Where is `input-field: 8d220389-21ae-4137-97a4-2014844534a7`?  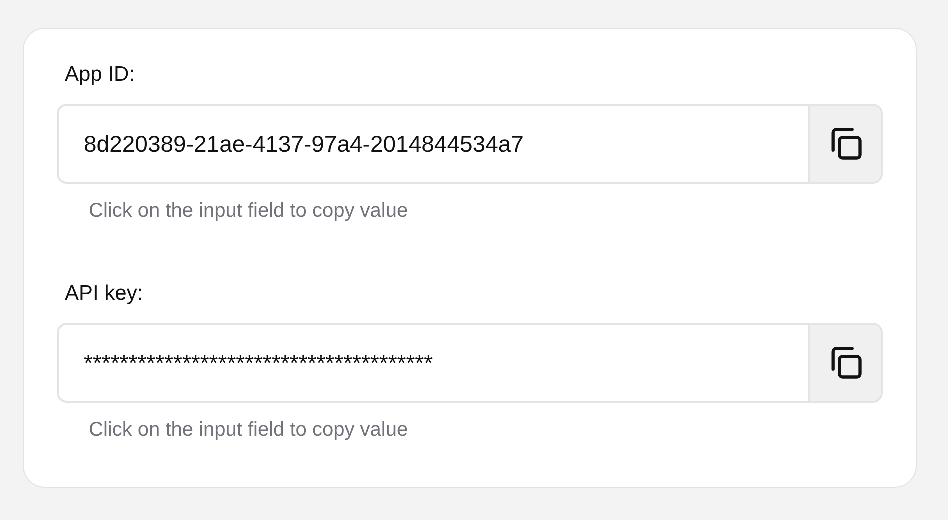
input-field: 8d220389-21ae-4137-97a4-2014844534a7 is located at coordinates (470, 144).